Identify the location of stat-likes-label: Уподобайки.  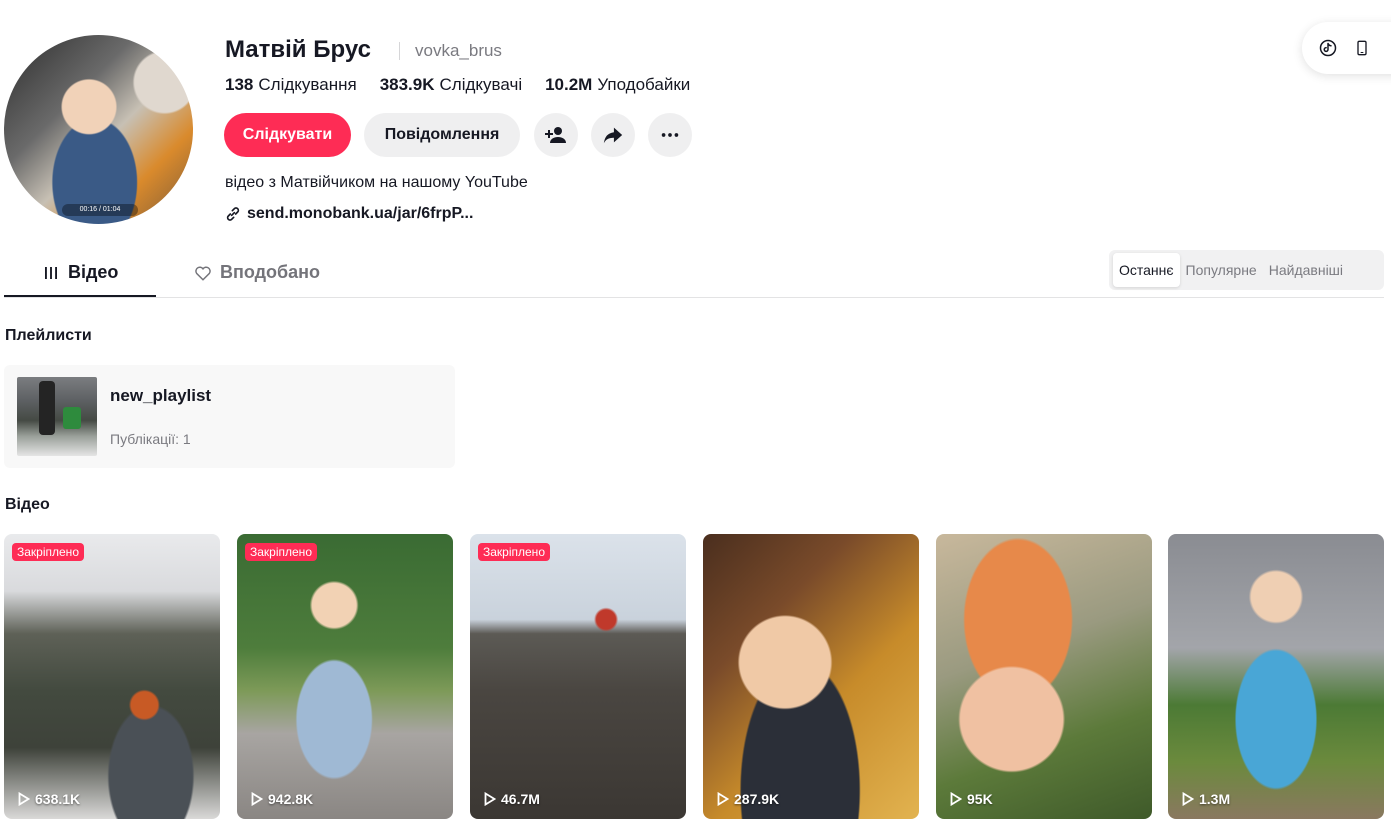
(644, 84).